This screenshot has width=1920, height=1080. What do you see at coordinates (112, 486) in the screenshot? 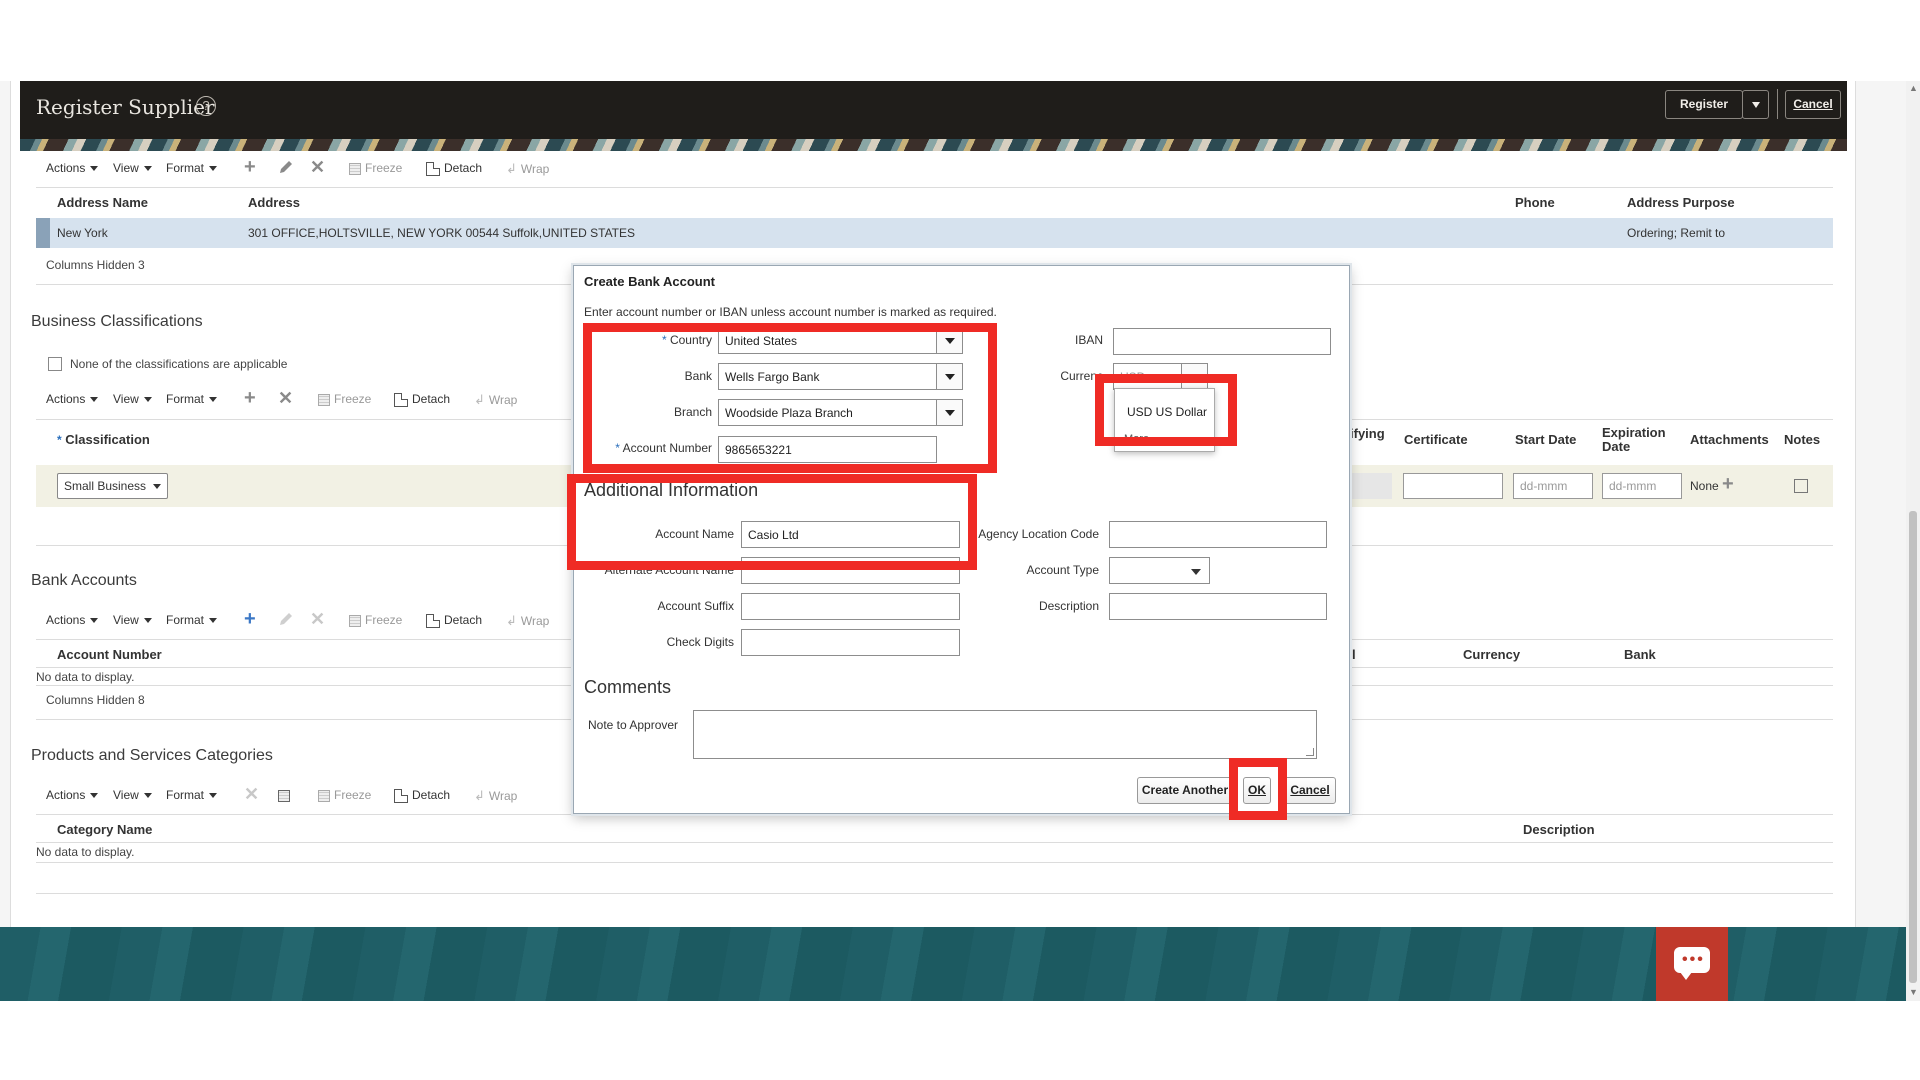
I see `classification-select: Small Business` at bounding box center [112, 486].